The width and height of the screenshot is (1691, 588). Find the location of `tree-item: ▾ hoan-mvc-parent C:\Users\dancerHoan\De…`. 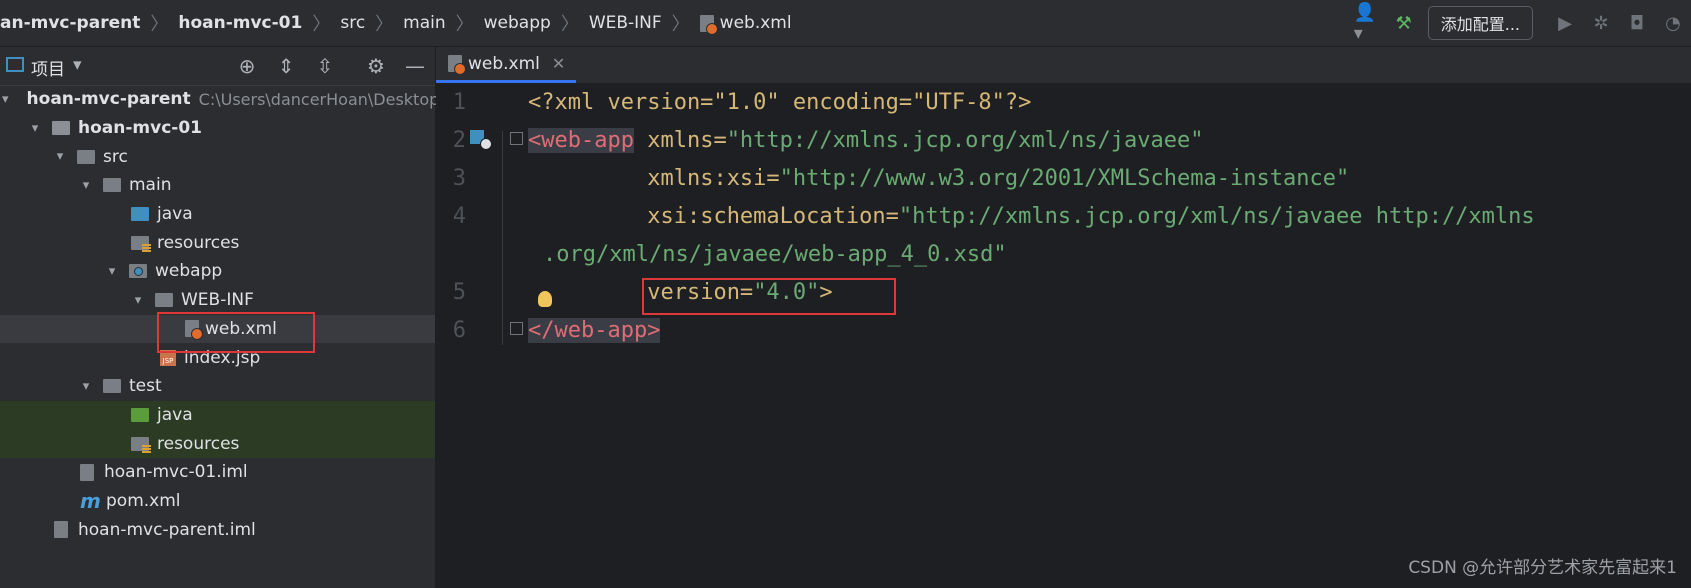

tree-item: ▾ hoan-mvc-parent C:\Users\dancerHoan\De… is located at coordinates (222, 99).